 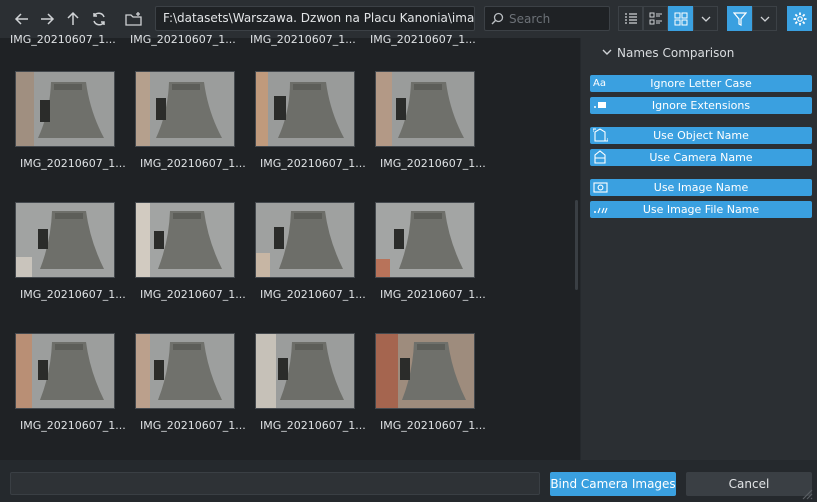 I want to click on new-folder-icon, so click(x=134, y=19).